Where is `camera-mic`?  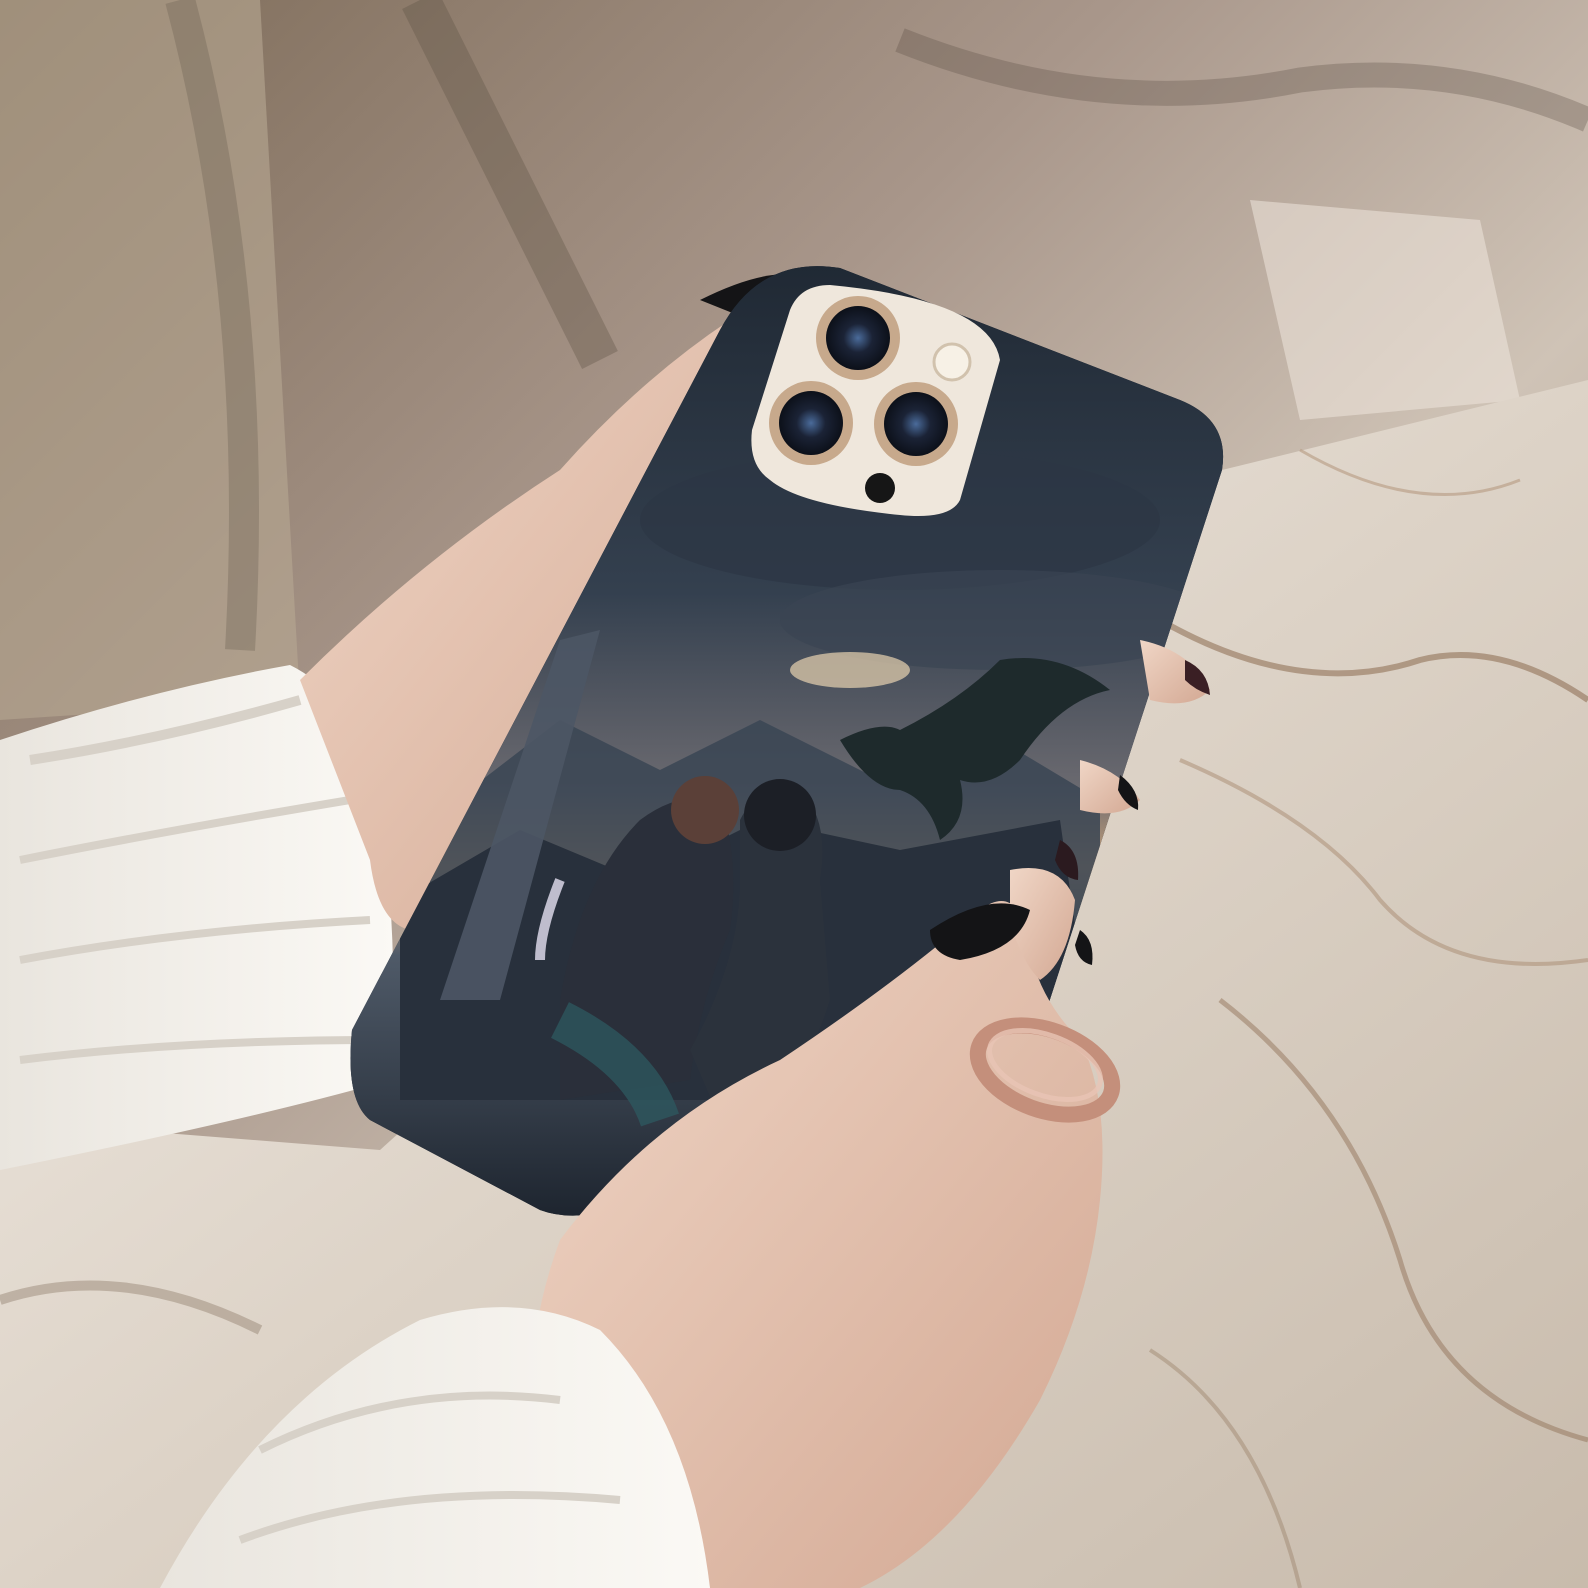 camera-mic is located at coordinates (880, 488).